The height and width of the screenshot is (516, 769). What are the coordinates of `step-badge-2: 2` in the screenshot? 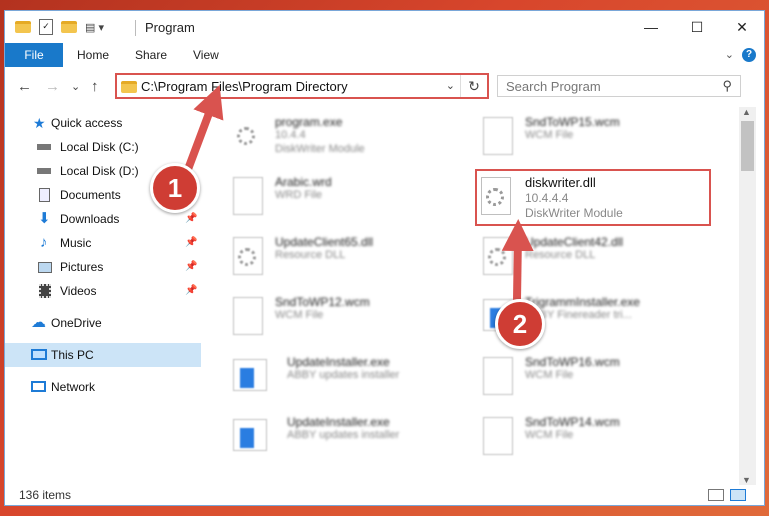 It's located at (520, 324).